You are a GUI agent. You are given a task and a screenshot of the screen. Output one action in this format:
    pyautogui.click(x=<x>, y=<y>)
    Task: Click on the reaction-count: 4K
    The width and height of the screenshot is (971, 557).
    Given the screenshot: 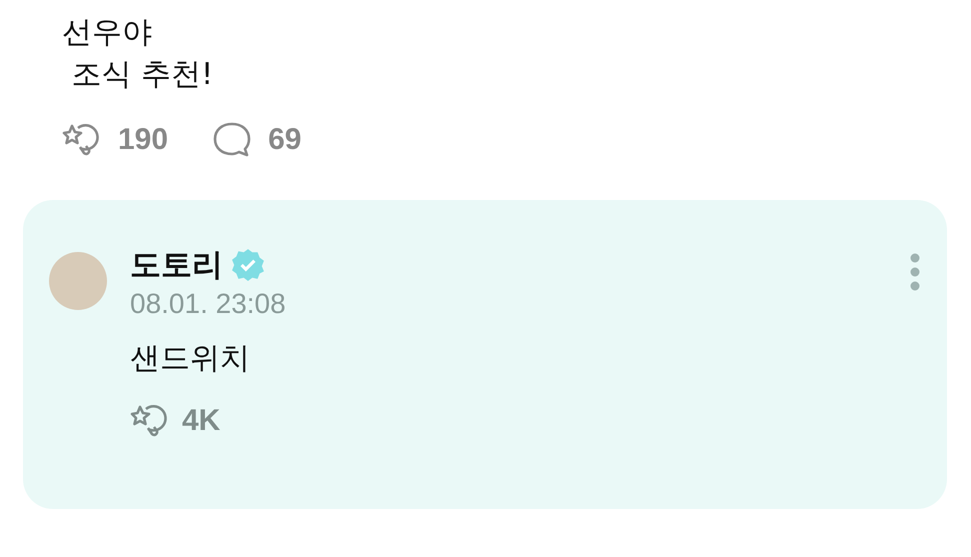 What is the action you would take?
    pyautogui.click(x=201, y=421)
    